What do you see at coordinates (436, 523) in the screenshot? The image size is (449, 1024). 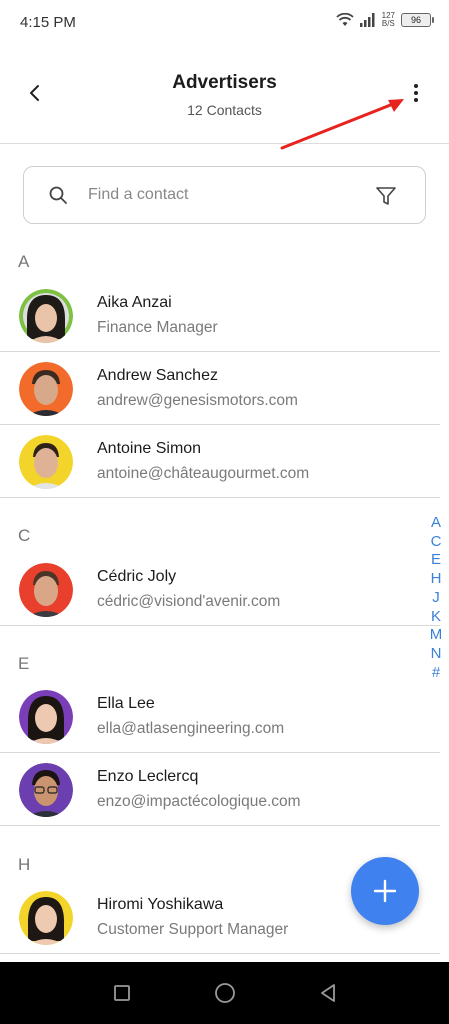 I see `index-letter-a: A` at bounding box center [436, 523].